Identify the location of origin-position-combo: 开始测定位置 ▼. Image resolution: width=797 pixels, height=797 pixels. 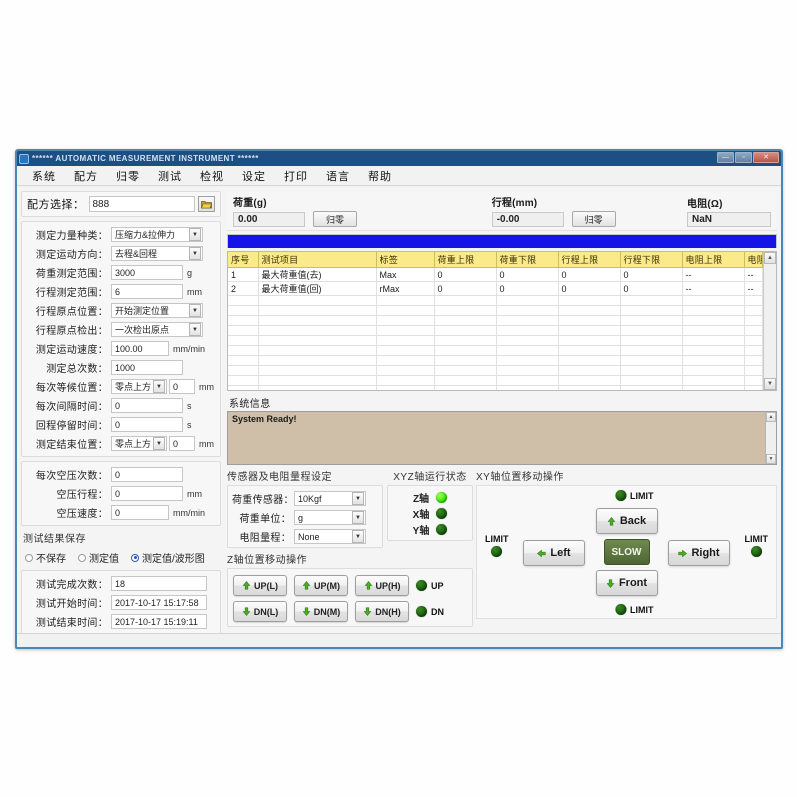
(157, 310).